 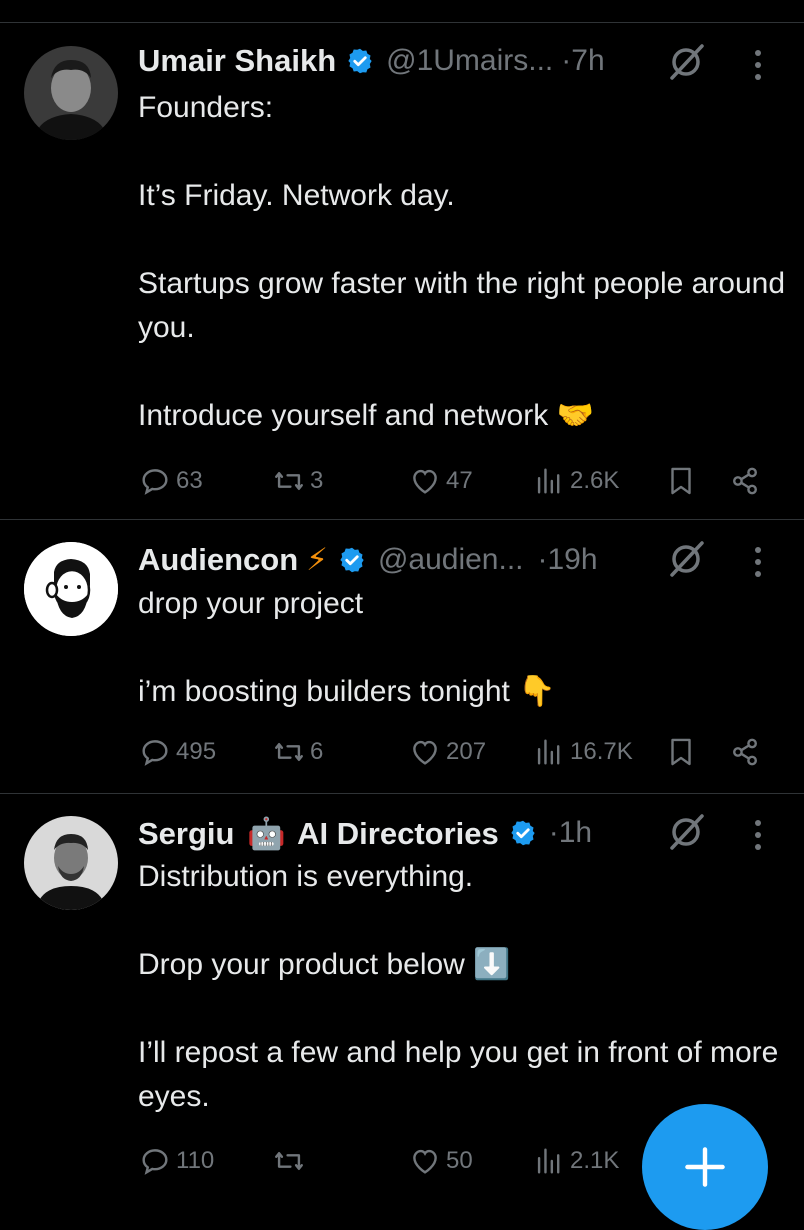 What do you see at coordinates (189, 480) in the screenshot?
I see `reply-count: 63` at bounding box center [189, 480].